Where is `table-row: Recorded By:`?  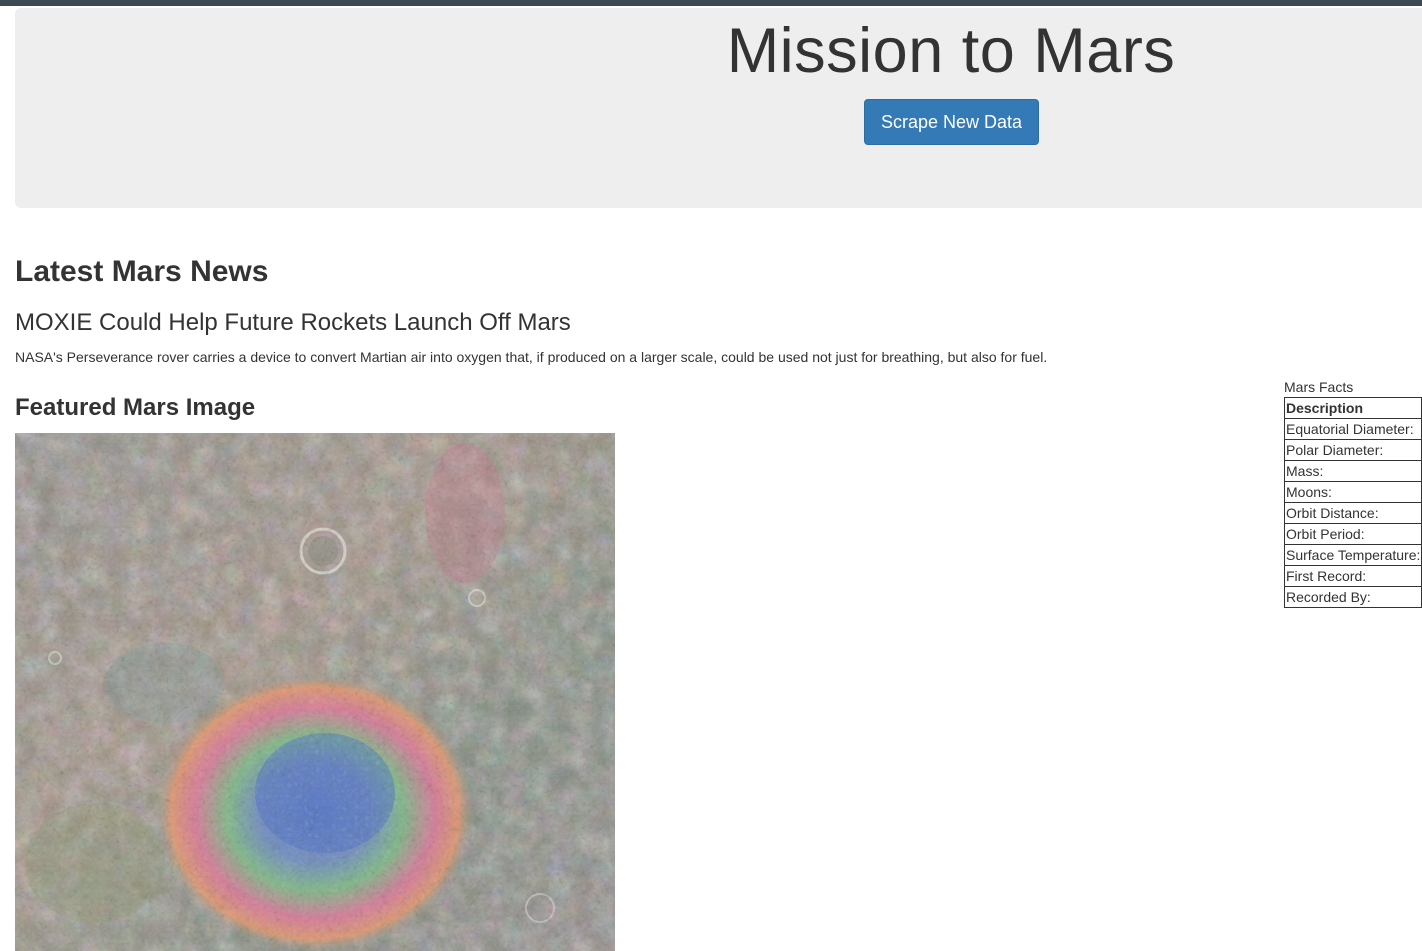 table-row: Recorded By: is located at coordinates (1352, 597).